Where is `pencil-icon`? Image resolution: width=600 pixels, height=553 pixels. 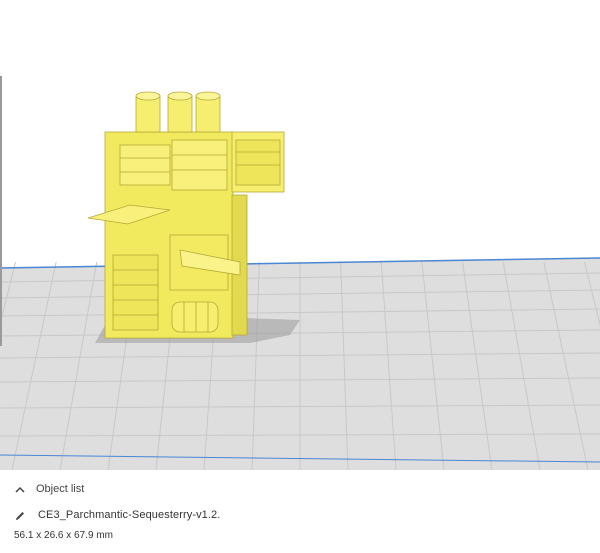
pencil-icon is located at coordinates (20, 515).